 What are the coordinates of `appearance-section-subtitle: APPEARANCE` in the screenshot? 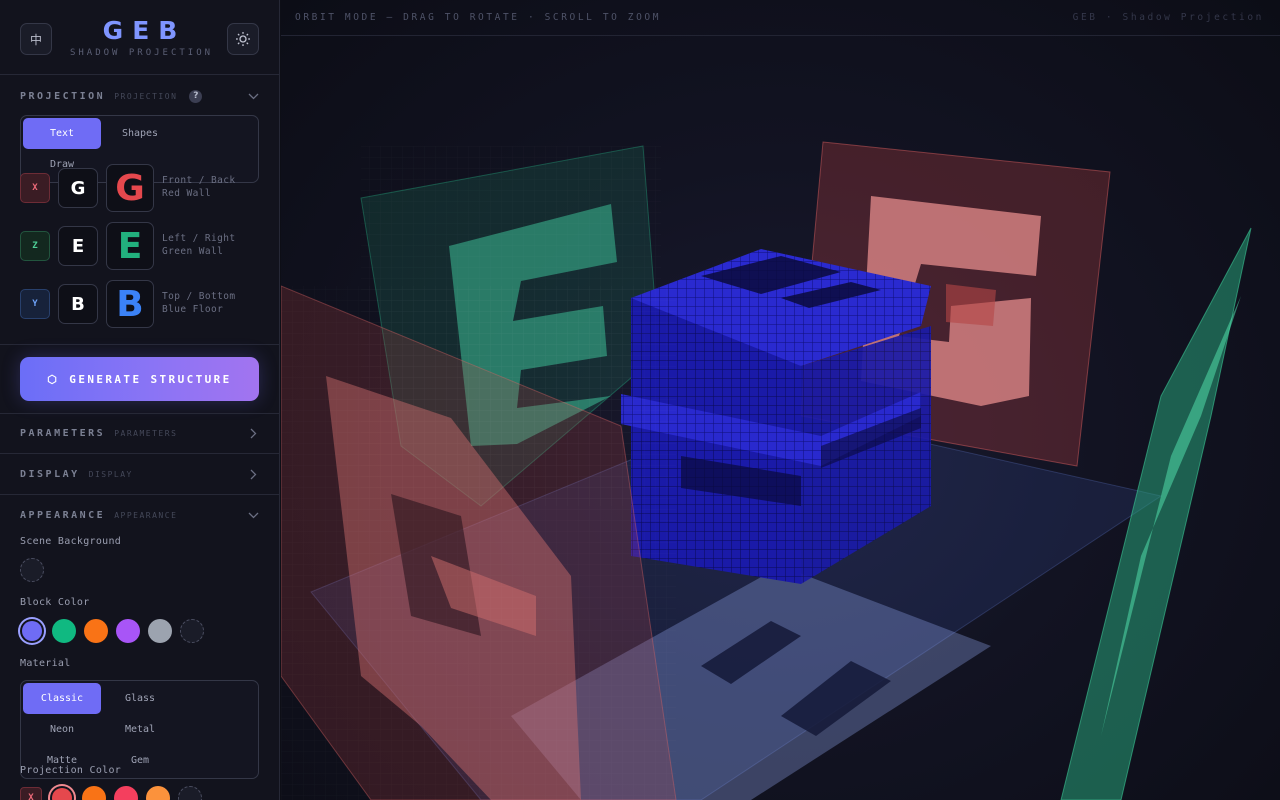 It's located at (146, 515).